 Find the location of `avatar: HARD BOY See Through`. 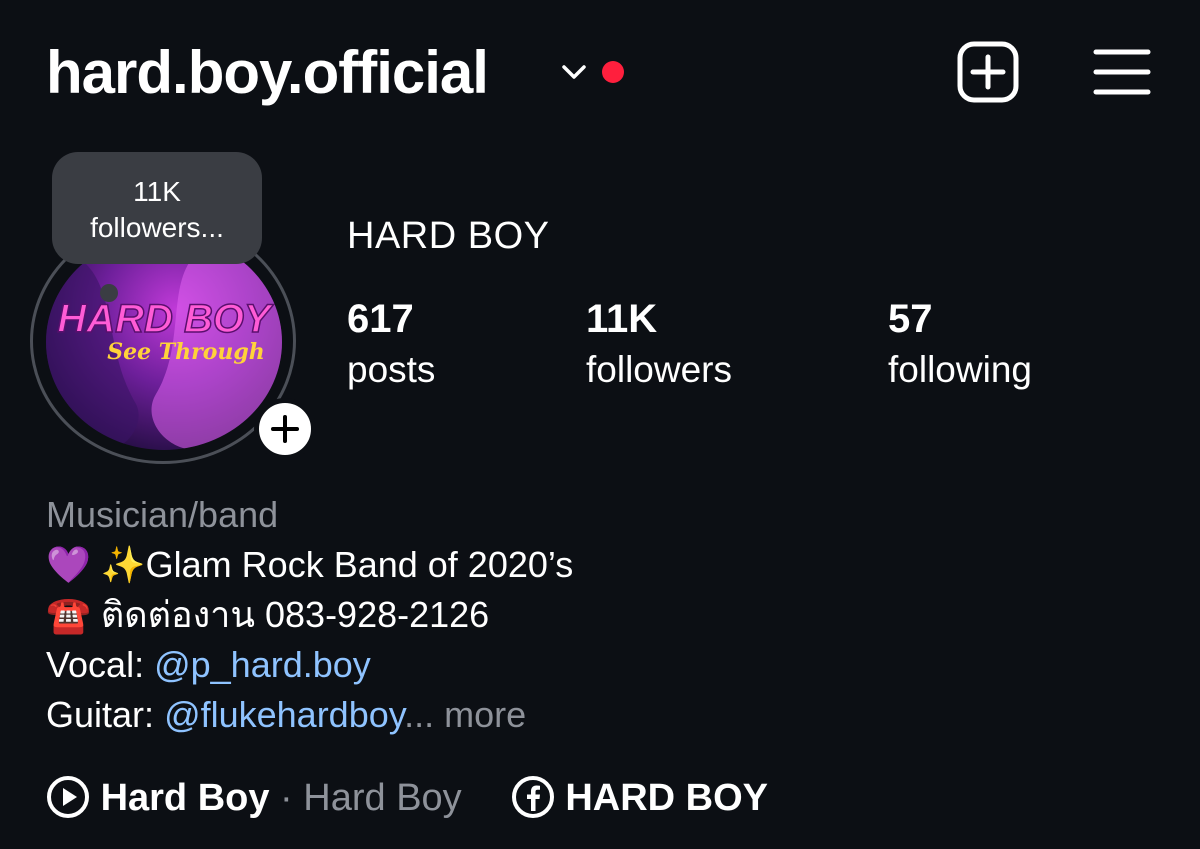

avatar: HARD BOY See Through is located at coordinates (164, 342).